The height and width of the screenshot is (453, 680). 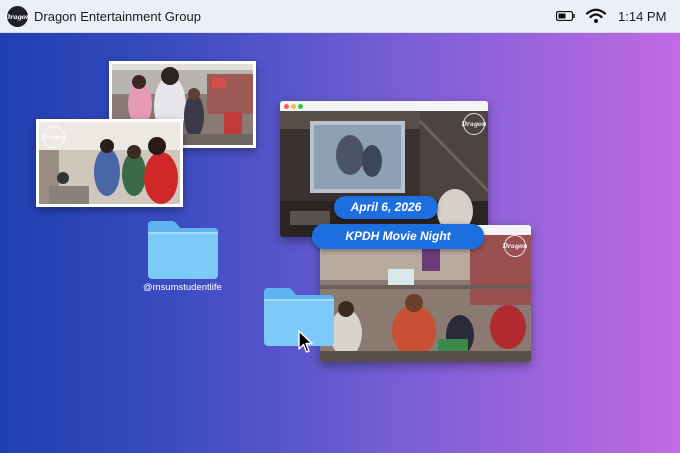 I want to click on dragon-logo-icon: Dragon, so click(x=18, y=16).